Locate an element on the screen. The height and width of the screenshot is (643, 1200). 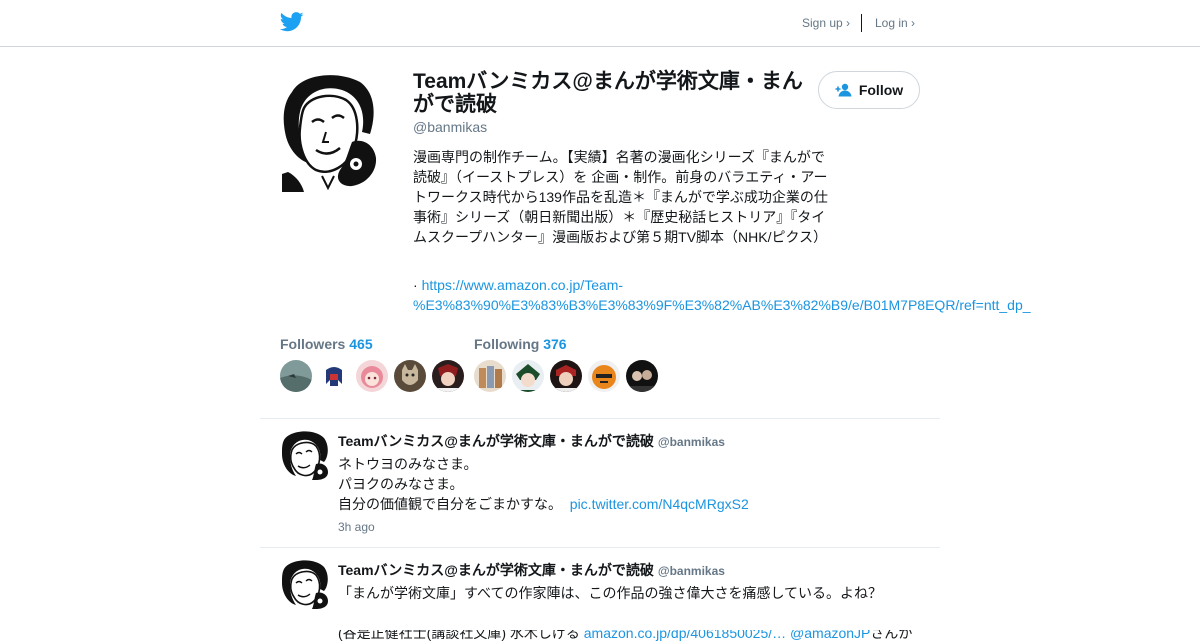
profile-avatar is located at coordinates (330, 132).